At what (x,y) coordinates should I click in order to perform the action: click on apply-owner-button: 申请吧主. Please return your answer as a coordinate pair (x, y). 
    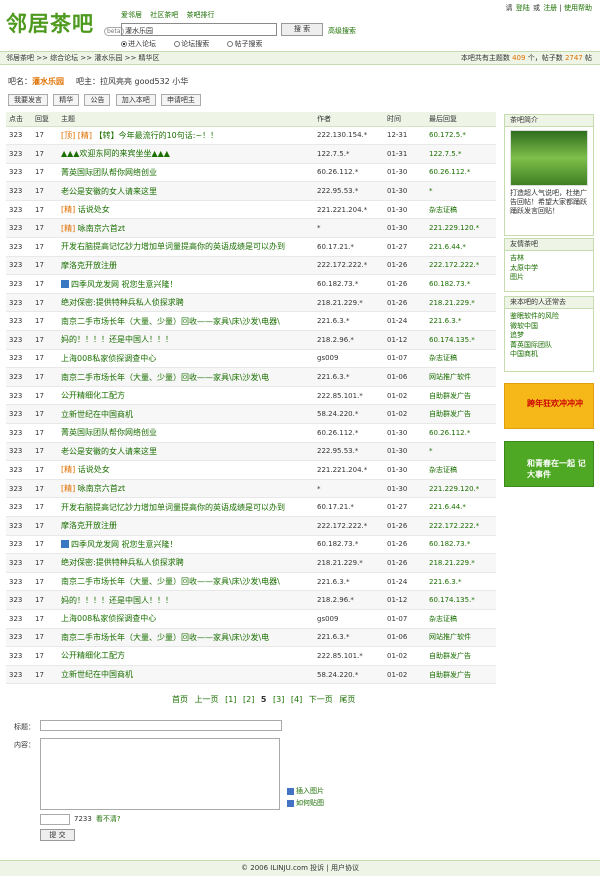
    Looking at the image, I should click on (180, 100).